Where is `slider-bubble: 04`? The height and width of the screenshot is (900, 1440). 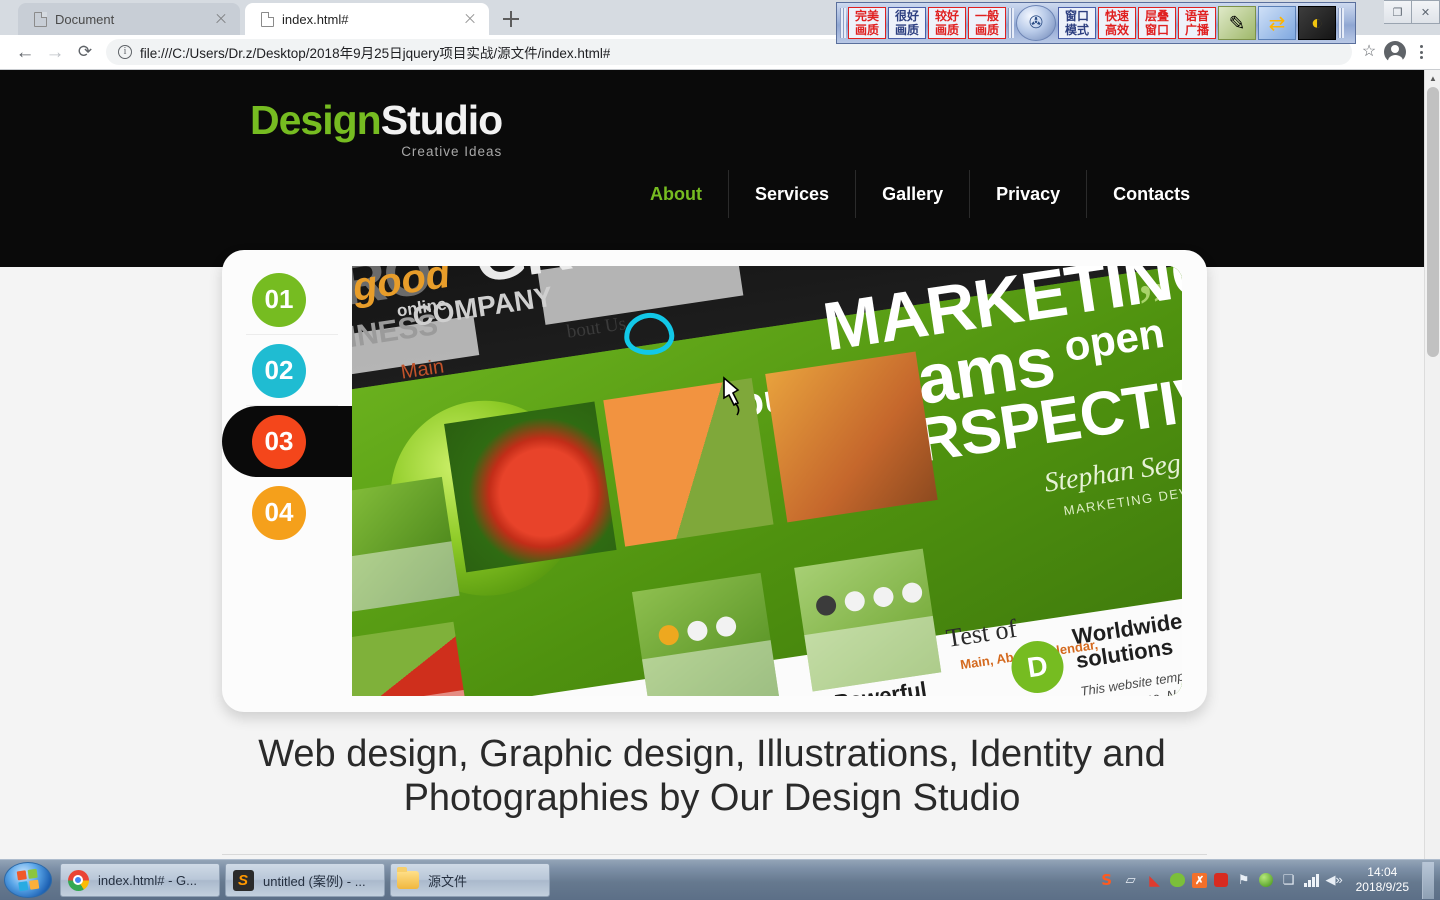 slider-bubble: 04 is located at coordinates (279, 512).